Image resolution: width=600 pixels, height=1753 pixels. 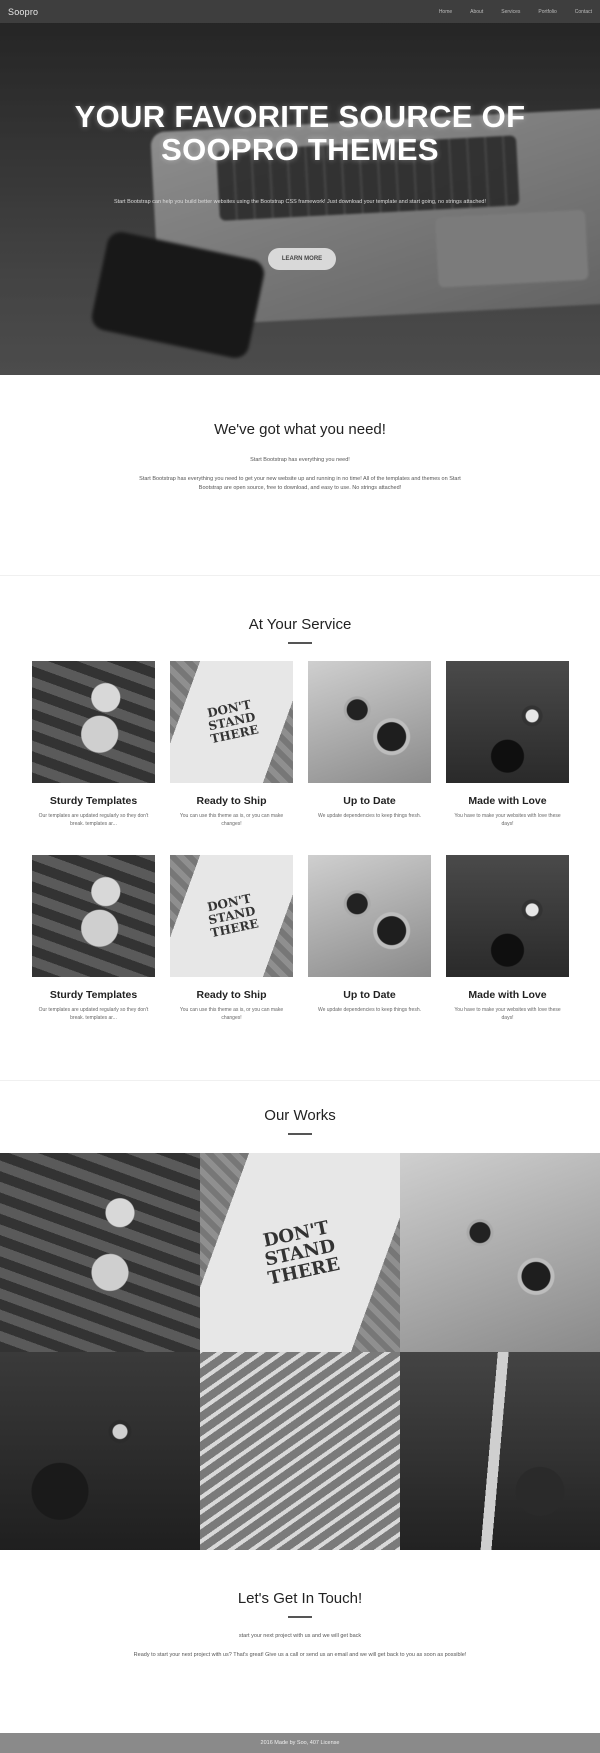 I want to click on hero-title-line2: SOOPRO THEMES, so click(x=300, y=149).